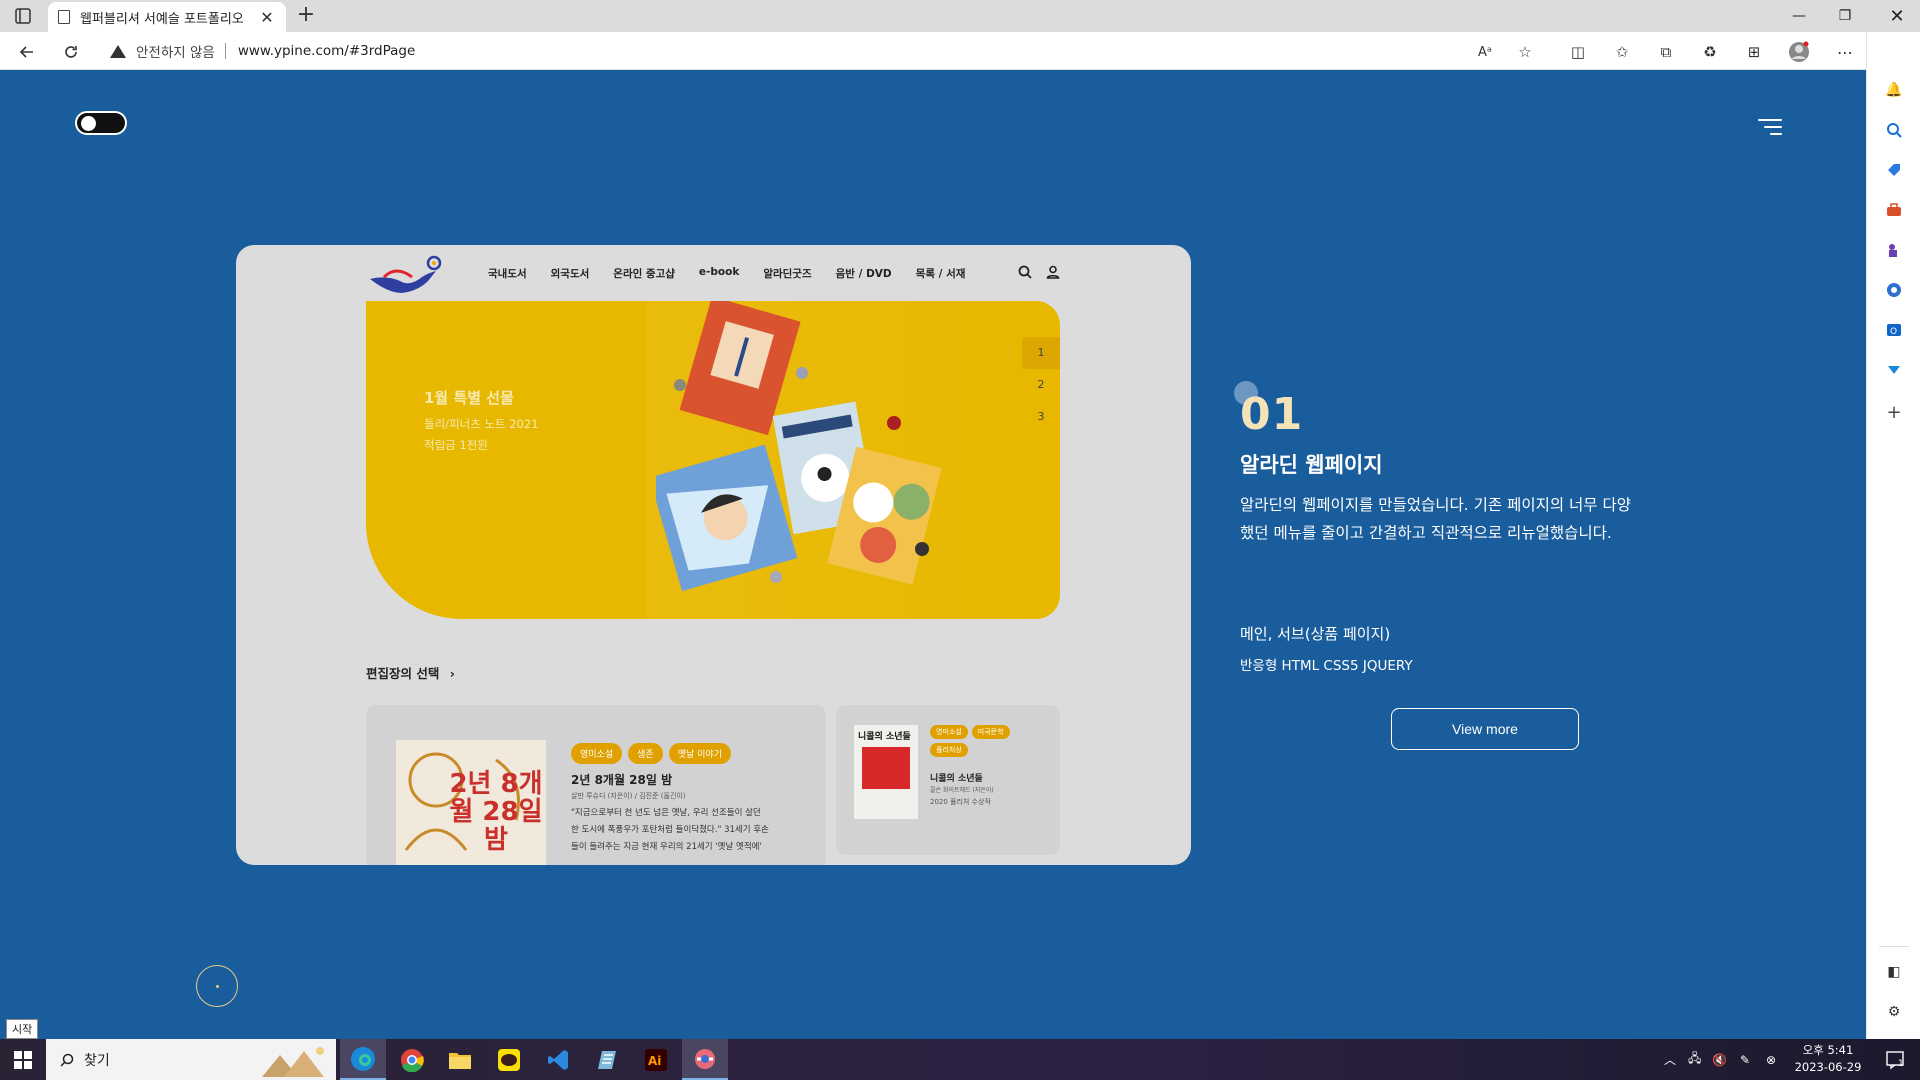 The image size is (1920, 1080). Describe the element at coordinates (1845, 52) in the screenshot. I see `more-menu-icon: ⋯` at that location.